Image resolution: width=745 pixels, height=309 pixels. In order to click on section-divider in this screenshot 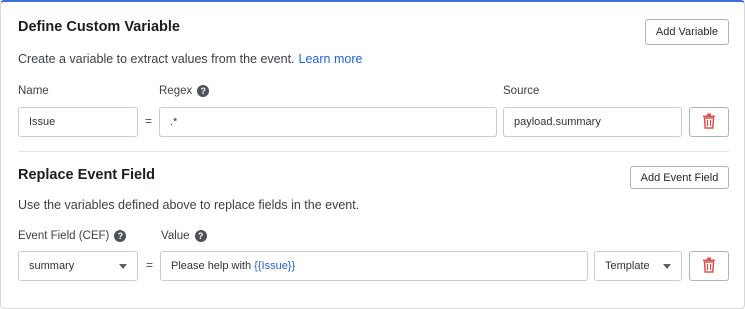, I will do `click(374, 151)`.